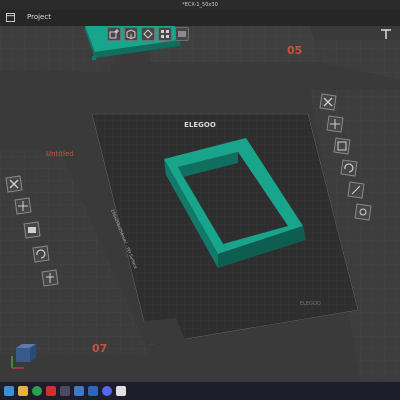 The height and width of the screenshot is (400, 400). I want to click on fill-icon, so click(32, 230).